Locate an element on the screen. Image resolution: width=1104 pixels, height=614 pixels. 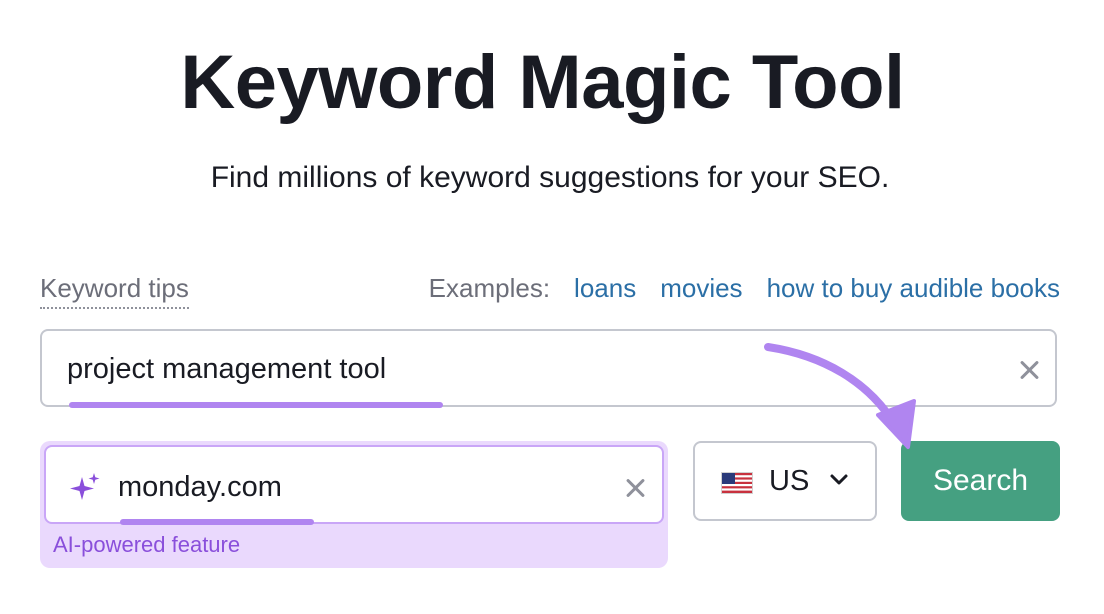
arrow-annotation-icon is located at coordinates (840, 396).